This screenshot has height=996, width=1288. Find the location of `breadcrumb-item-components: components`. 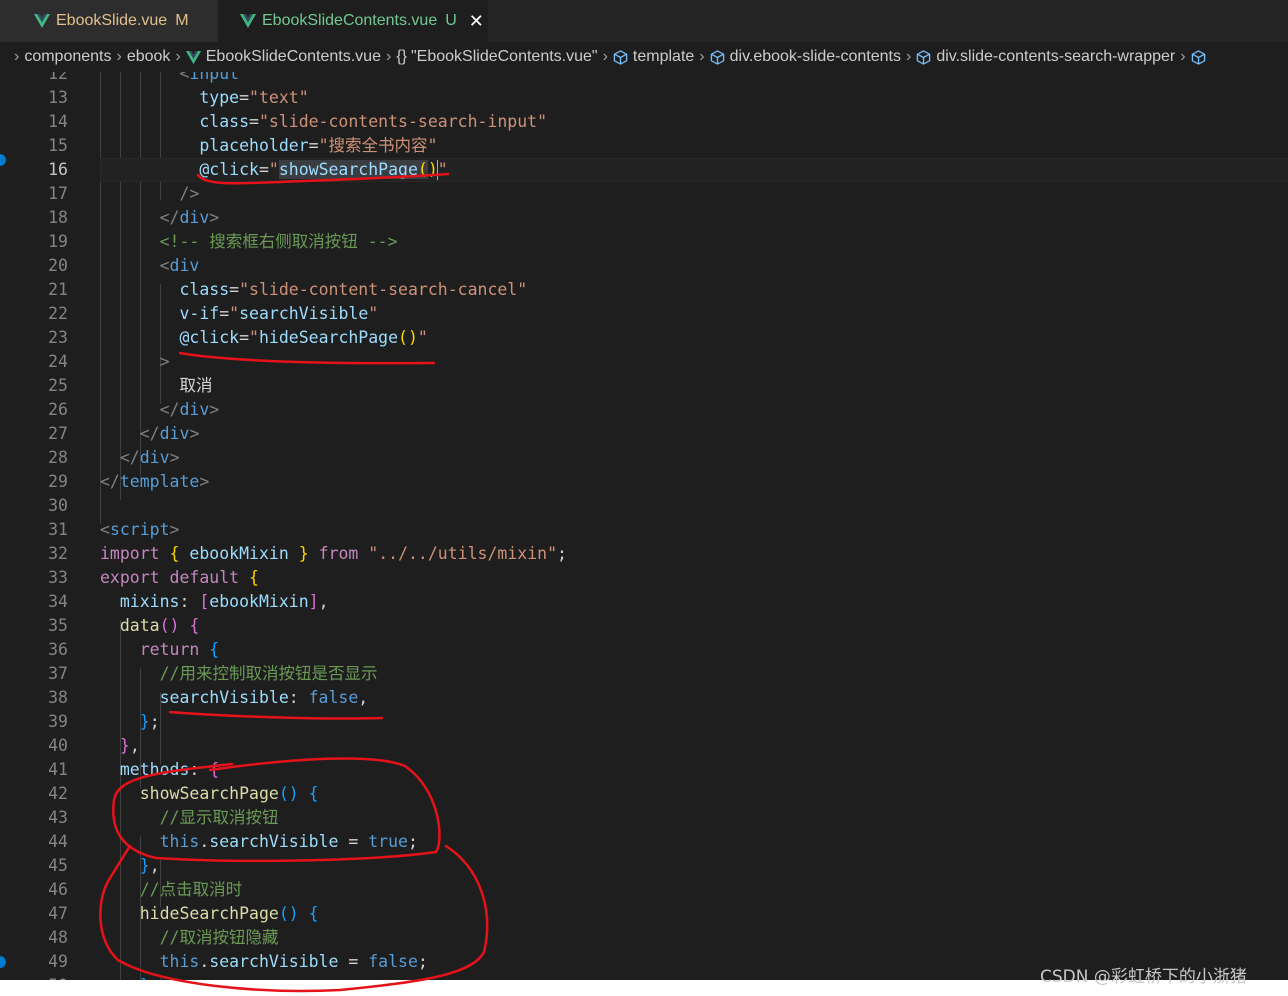

breadcrumb-item-components: components is located at coordinates (67, 57).